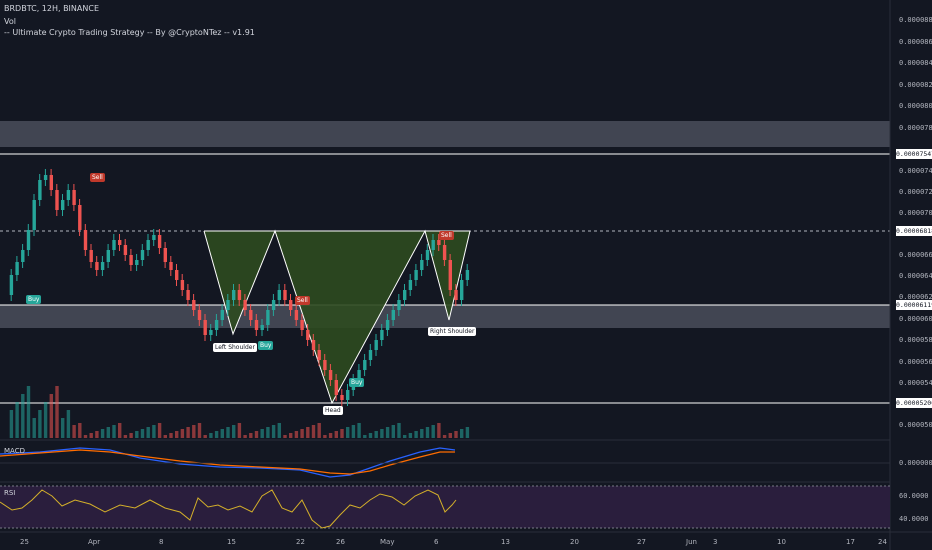 This screenshot has height=550, width=932. I want to click on date-tick: 10, so click(781, 542).